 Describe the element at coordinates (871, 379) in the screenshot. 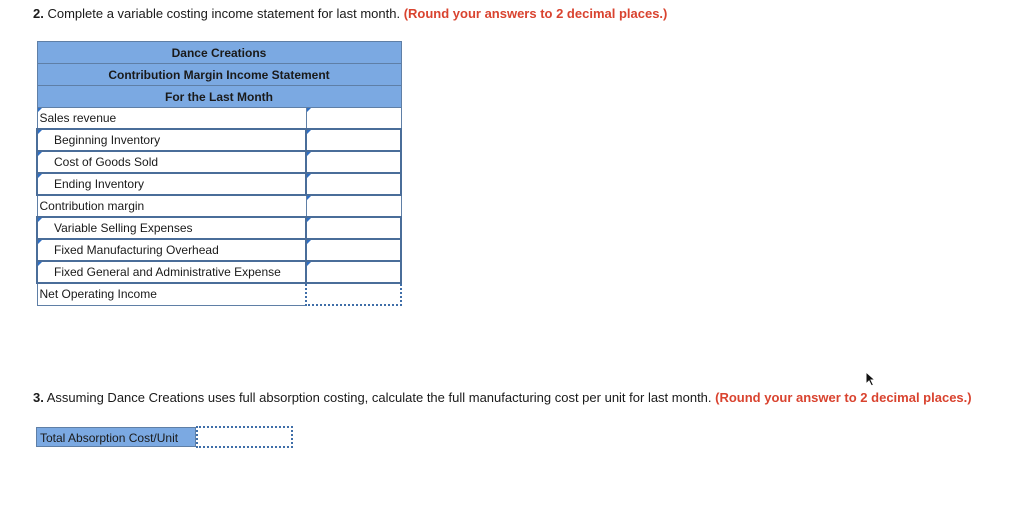

I see `mouse-pointer-icon` at that location.